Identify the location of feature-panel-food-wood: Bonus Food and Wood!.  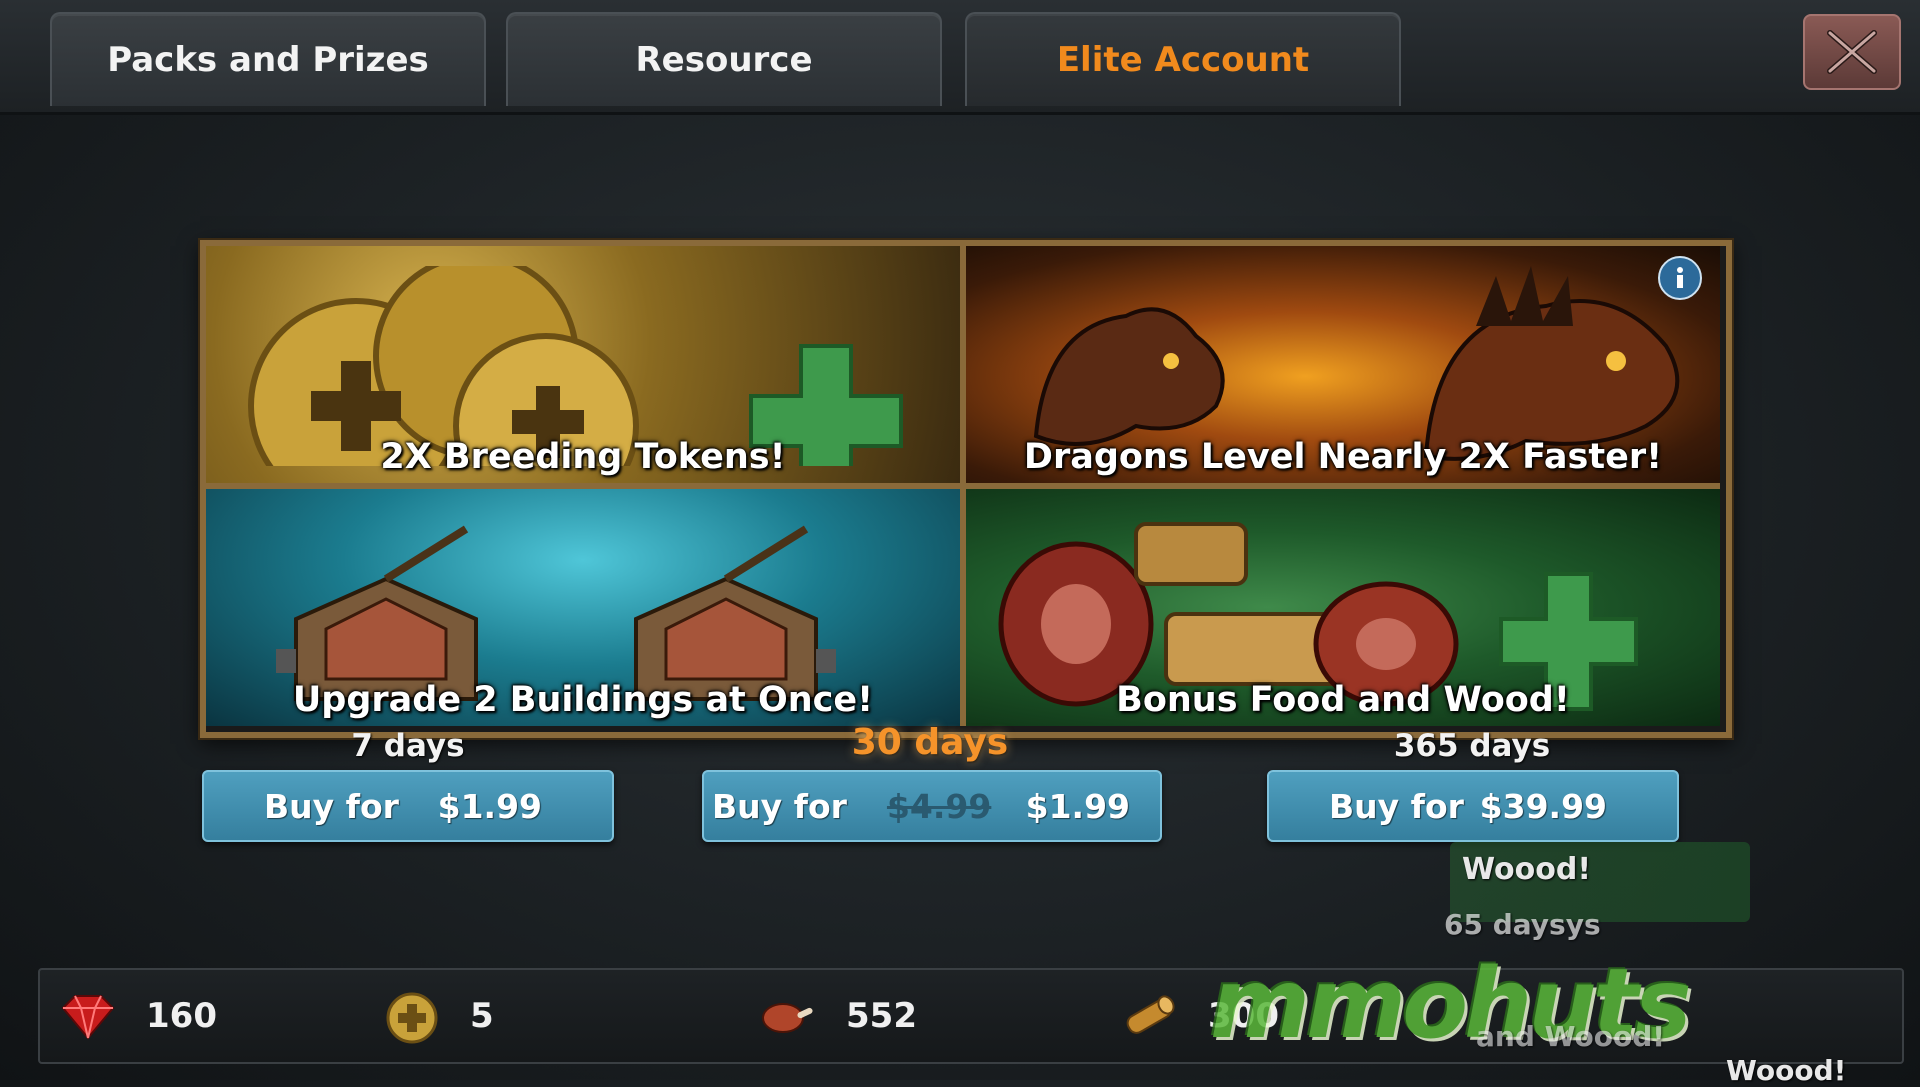
(1343, 607).